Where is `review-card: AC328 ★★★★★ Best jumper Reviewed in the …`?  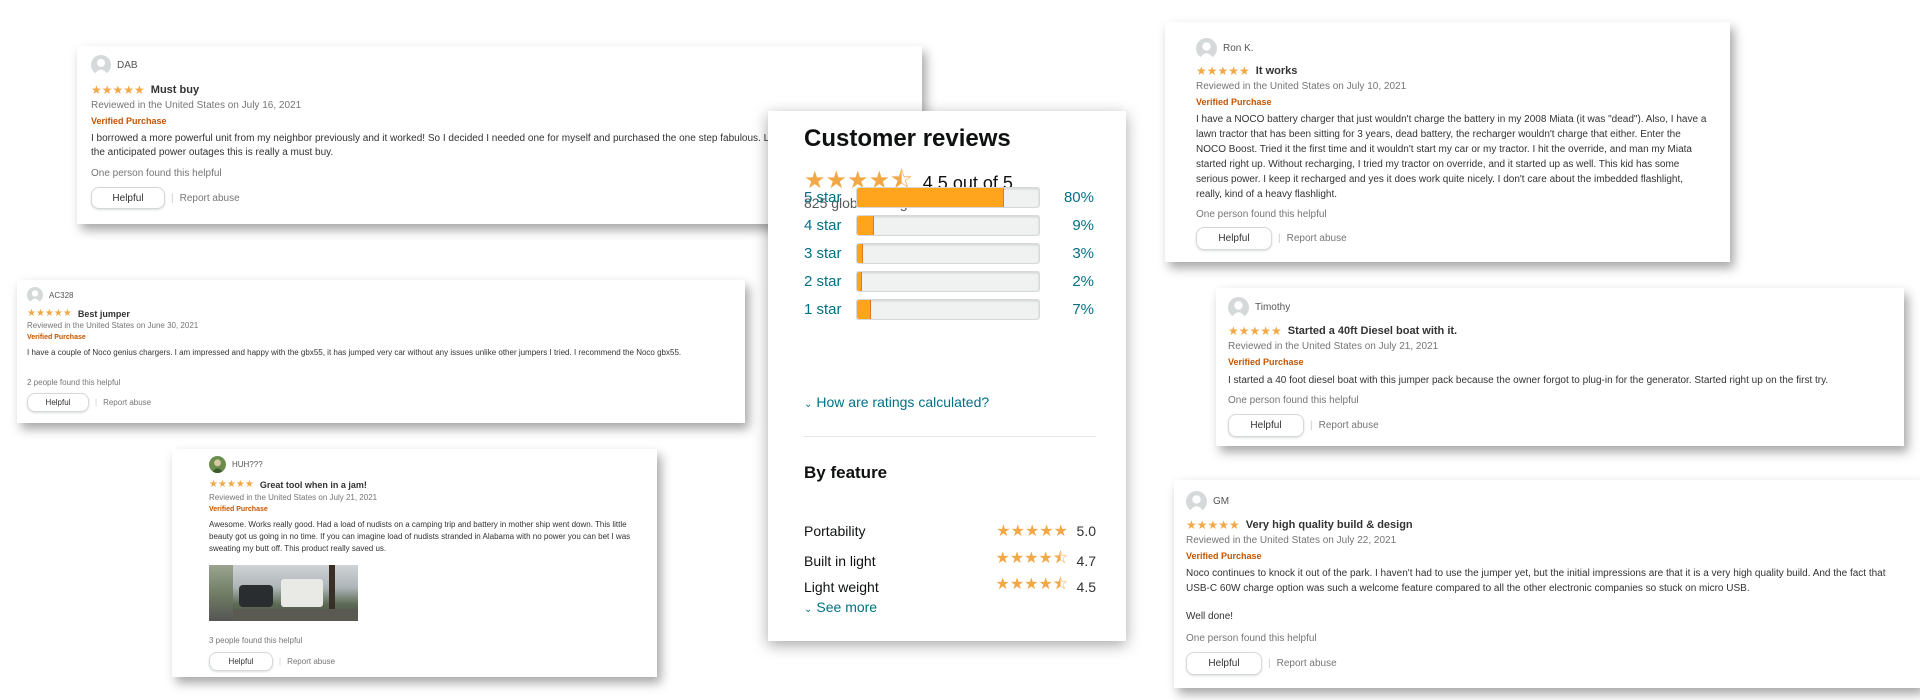
review-card: AC328 ★★★★★ Best jumper Reviewed in the … is located at coordinates (381, 351).